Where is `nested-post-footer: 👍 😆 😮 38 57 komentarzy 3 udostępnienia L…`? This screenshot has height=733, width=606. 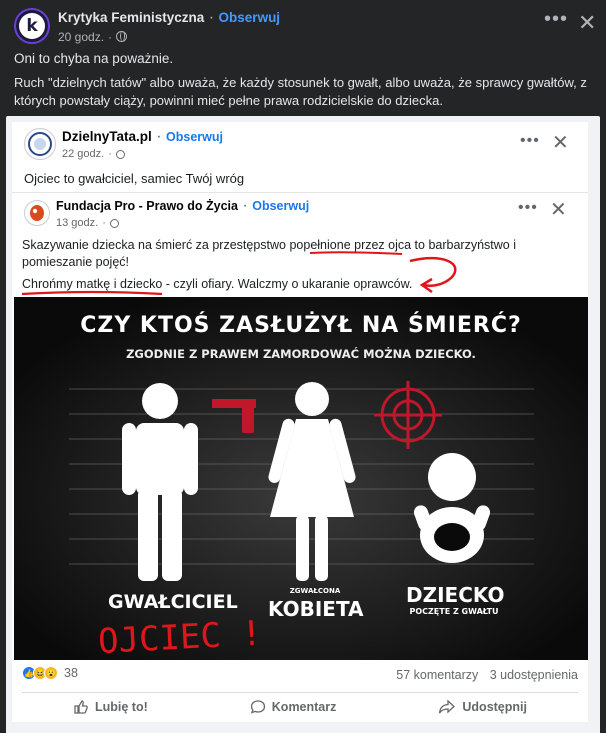 nested-post-footer: 👍 😆 😮 38 57 komentarzy 3 udostępnienia L… is located at coordinates (300, 690).